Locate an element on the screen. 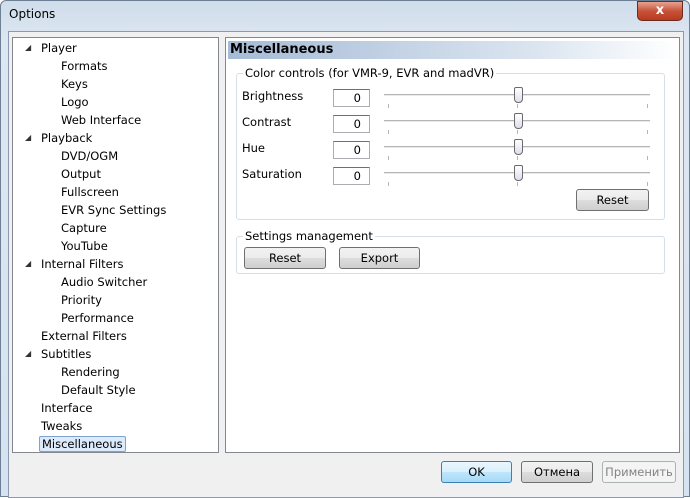 The height and width of the screenshot is (498, 690). tree-item-label: Default Style is located at coordinates (98, 390).